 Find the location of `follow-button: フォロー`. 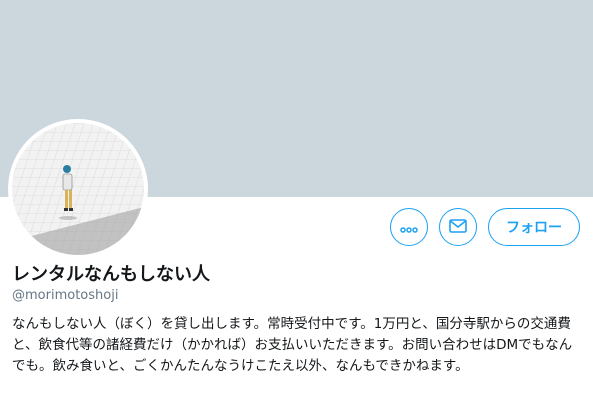

follow-button: フォロー is located at coordinates (534, 227).